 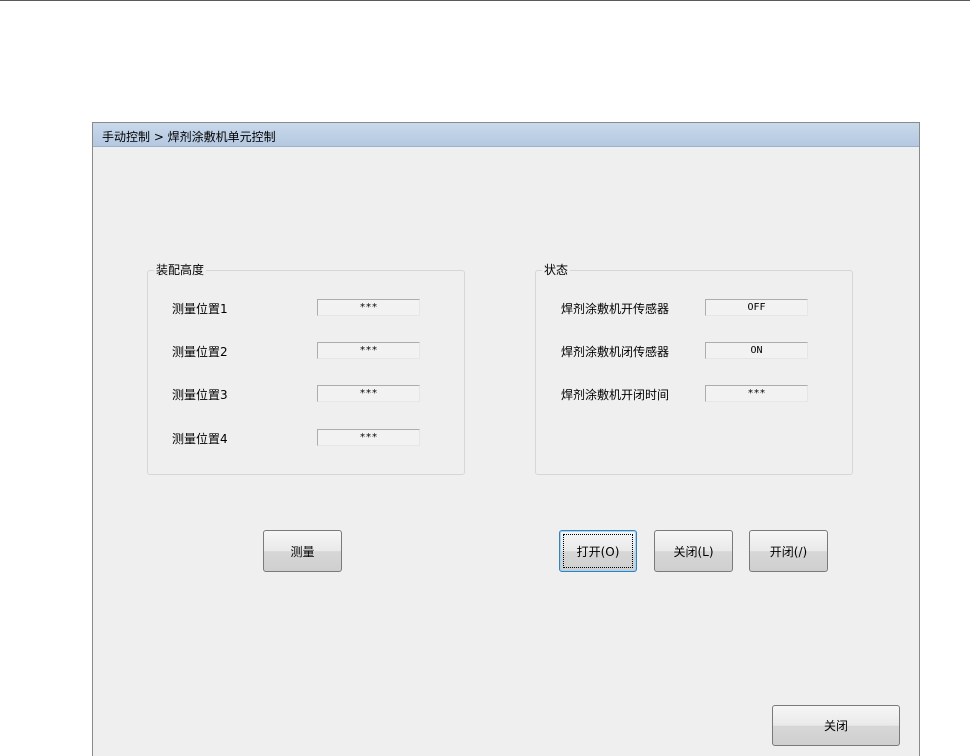 What do you see at coordinates (756, 350) in the screenshot?
I see `status-value: ON` at bounding box center [756, 350].